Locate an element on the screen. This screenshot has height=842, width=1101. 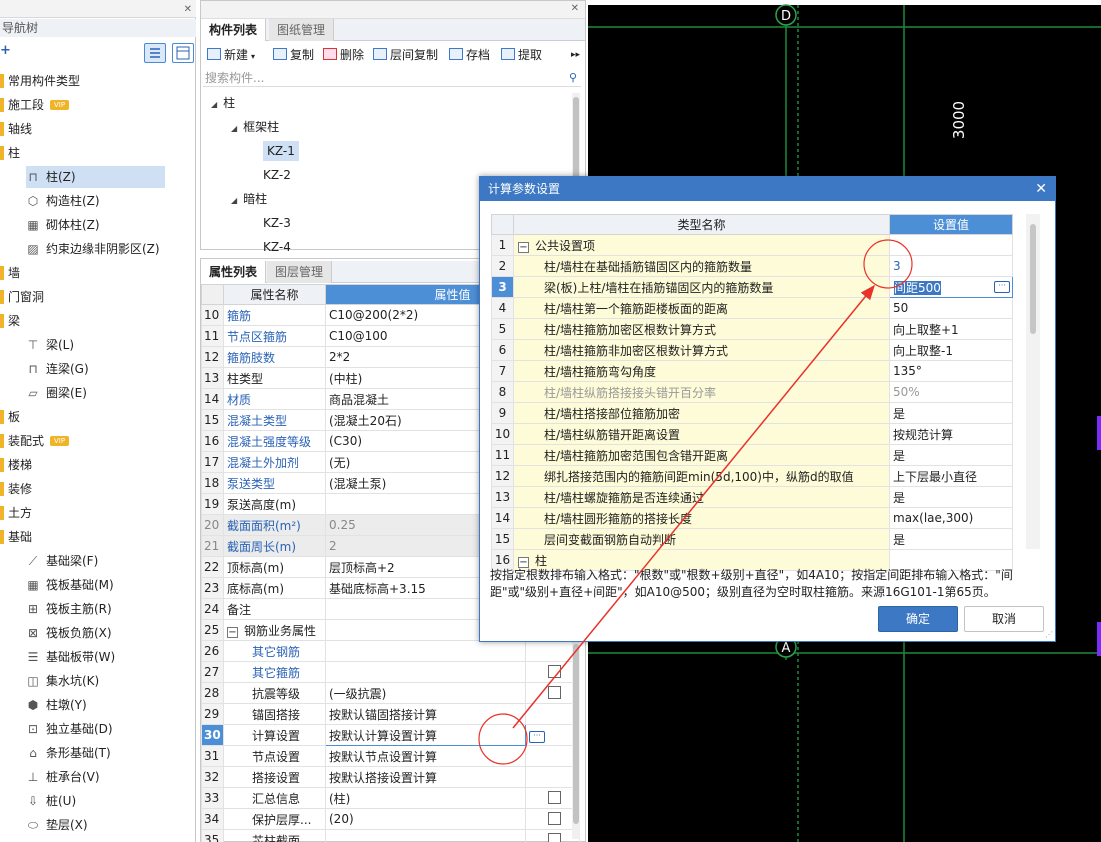
dialog-scrollbar is located at coordinates (1033, 381).